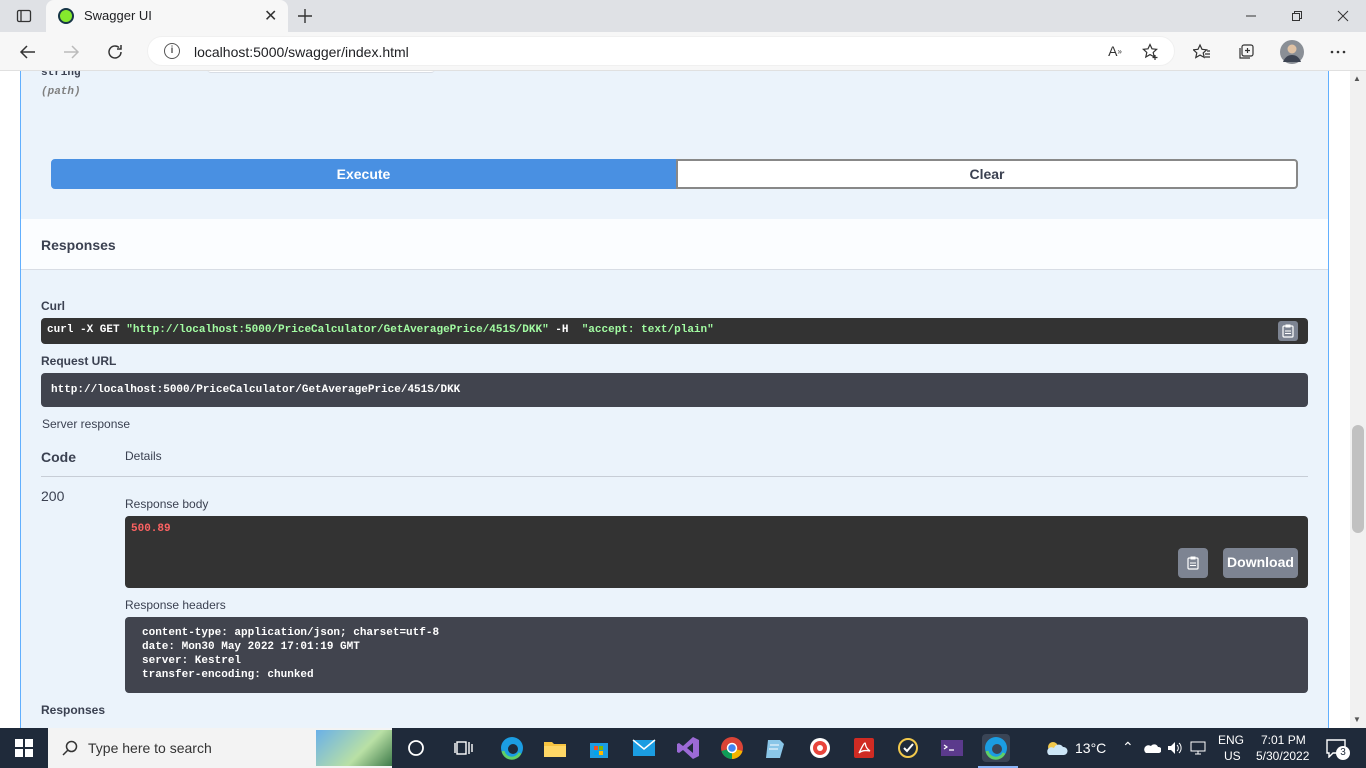  What do you see at coordinates (1151, 52) in the screenshot?
I see `add-favorite-icon` at bounding box center [1151, 52].